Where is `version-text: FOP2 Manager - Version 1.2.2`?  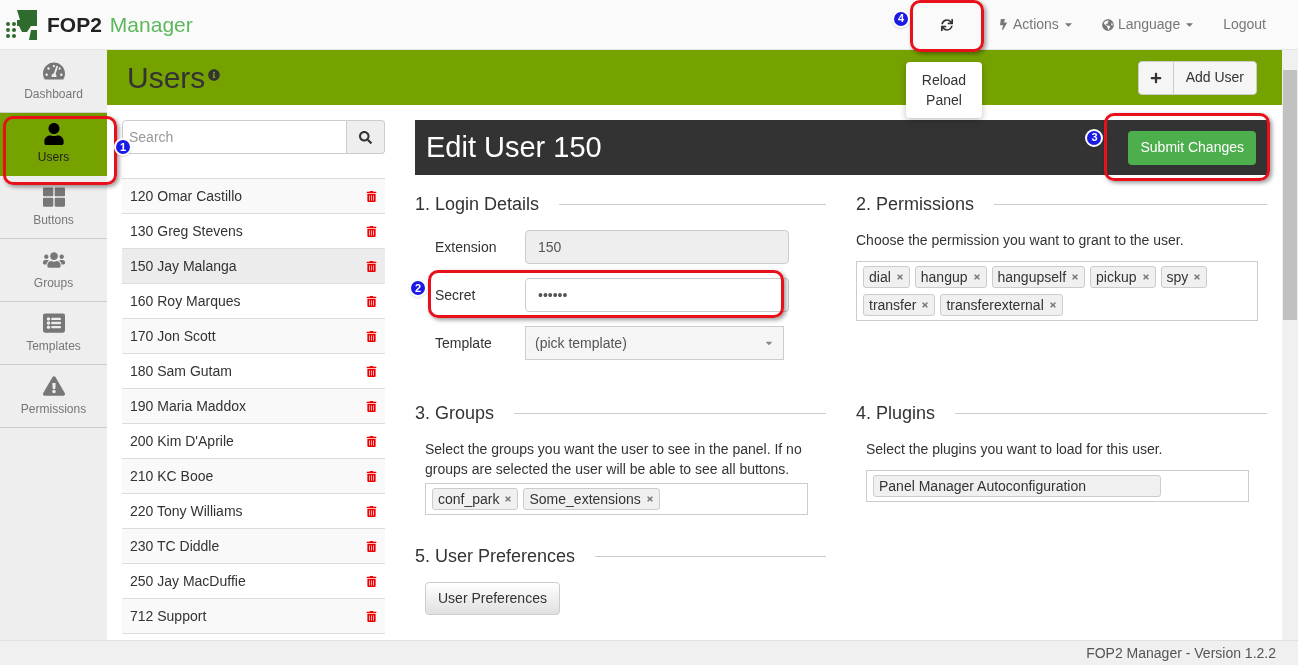
version-text: FOP2 Manager - Version 1.2.2 is located at coordinates (1181, 653).